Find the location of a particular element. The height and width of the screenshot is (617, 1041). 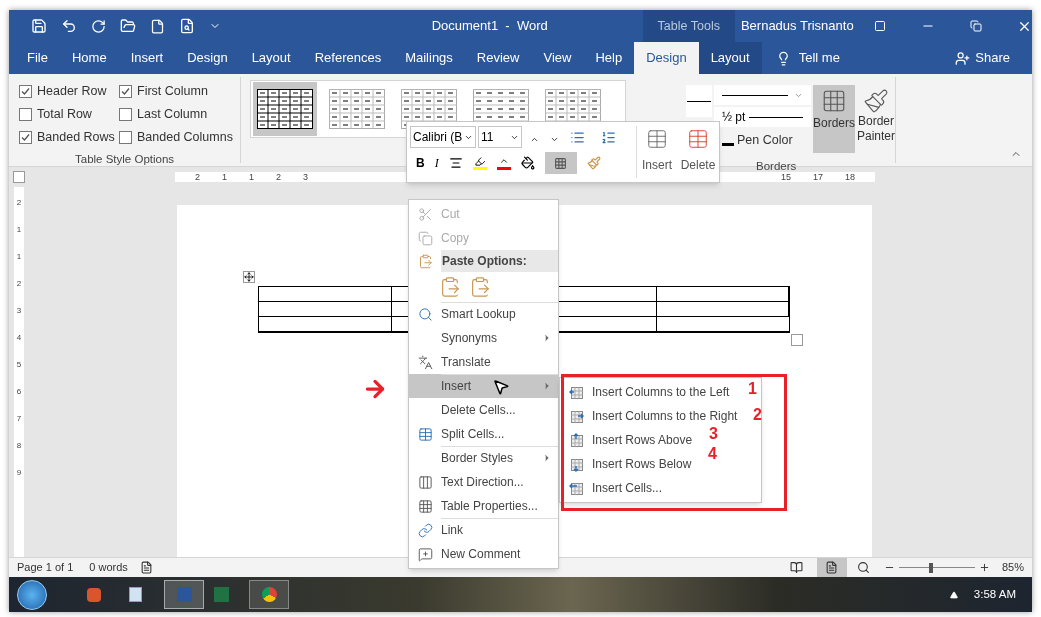

font-name-field: Calibri (B is located at coordinates (443, 137).